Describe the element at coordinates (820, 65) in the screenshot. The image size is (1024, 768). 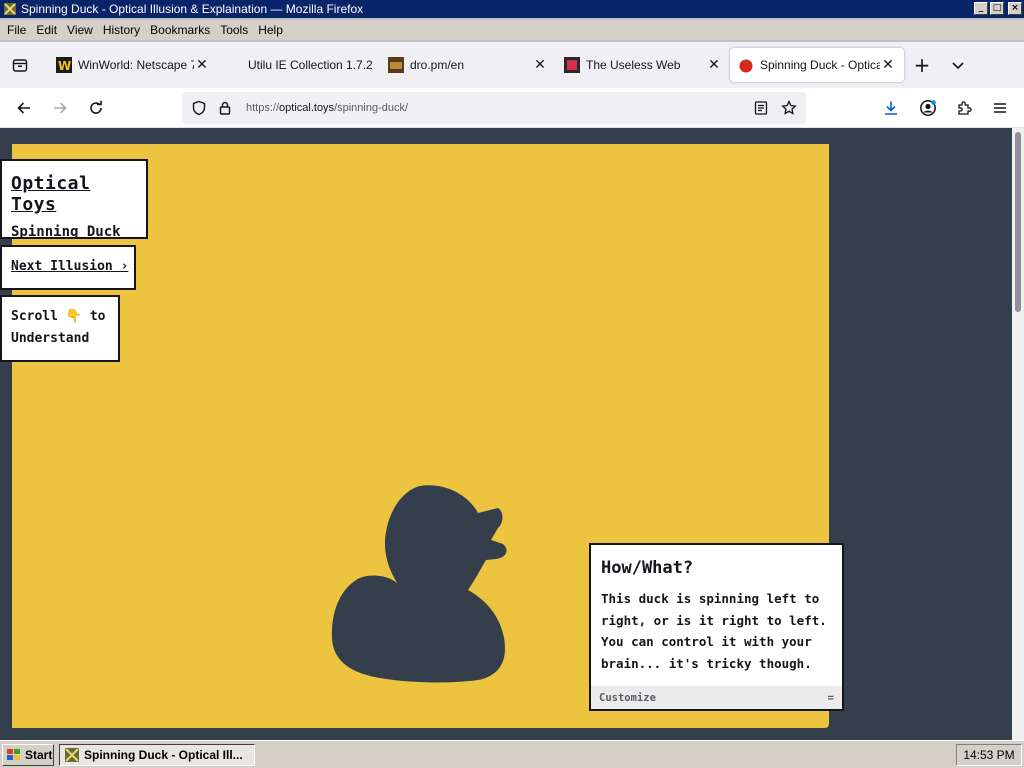
I see `tab-label: Spinning Duck - Optical Il` at that location.